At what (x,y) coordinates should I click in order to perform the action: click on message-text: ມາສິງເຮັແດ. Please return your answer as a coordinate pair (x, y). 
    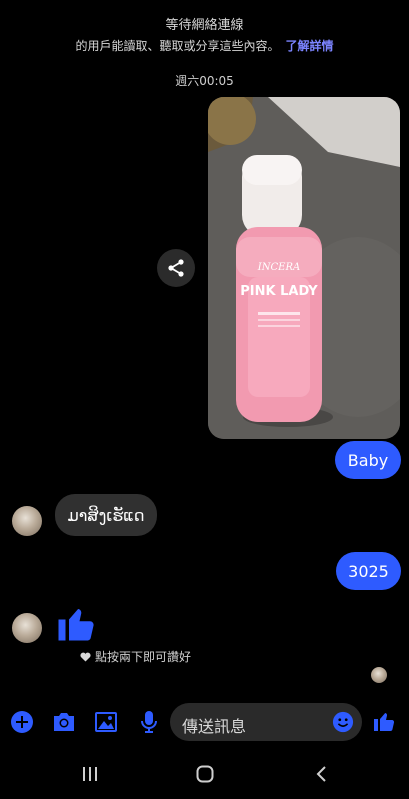
    Looking at the image, I should click on (106, 515).